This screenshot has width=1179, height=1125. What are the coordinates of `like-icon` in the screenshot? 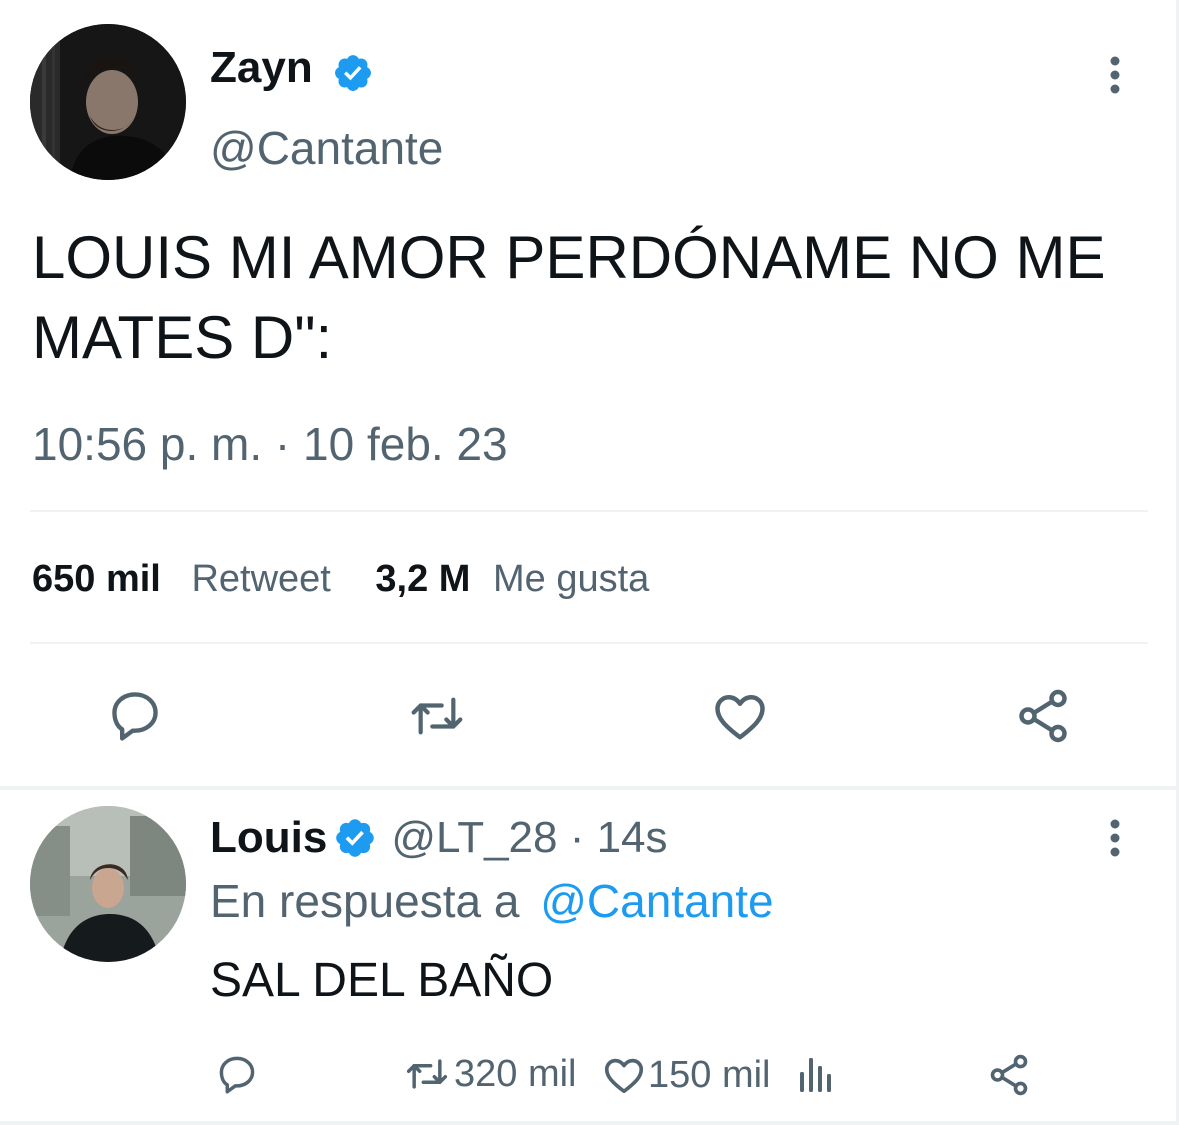 It's located at (740, 716).